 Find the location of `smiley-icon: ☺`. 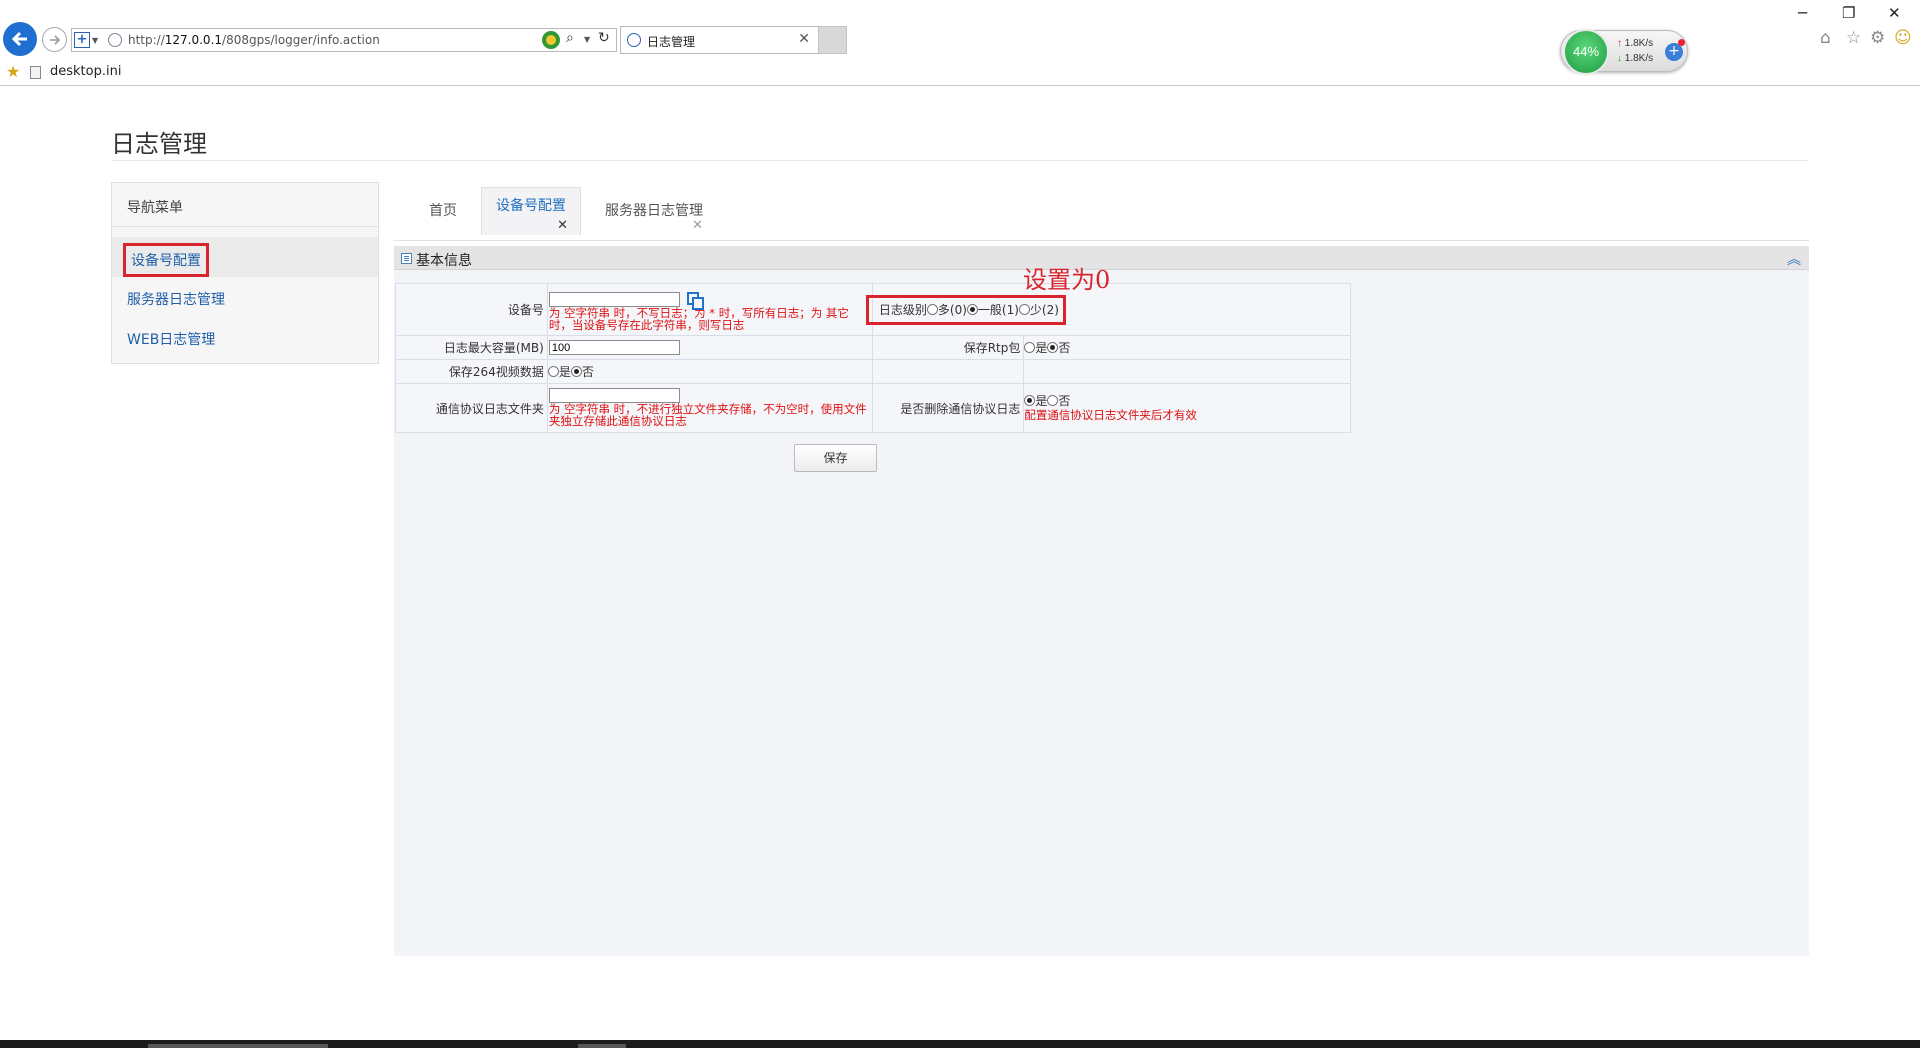

smiley-icon: ☺ is located at coordinates (1903, 38).